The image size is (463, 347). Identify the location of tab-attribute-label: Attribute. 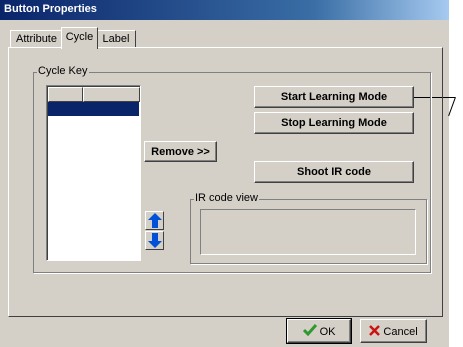
(36, 39).